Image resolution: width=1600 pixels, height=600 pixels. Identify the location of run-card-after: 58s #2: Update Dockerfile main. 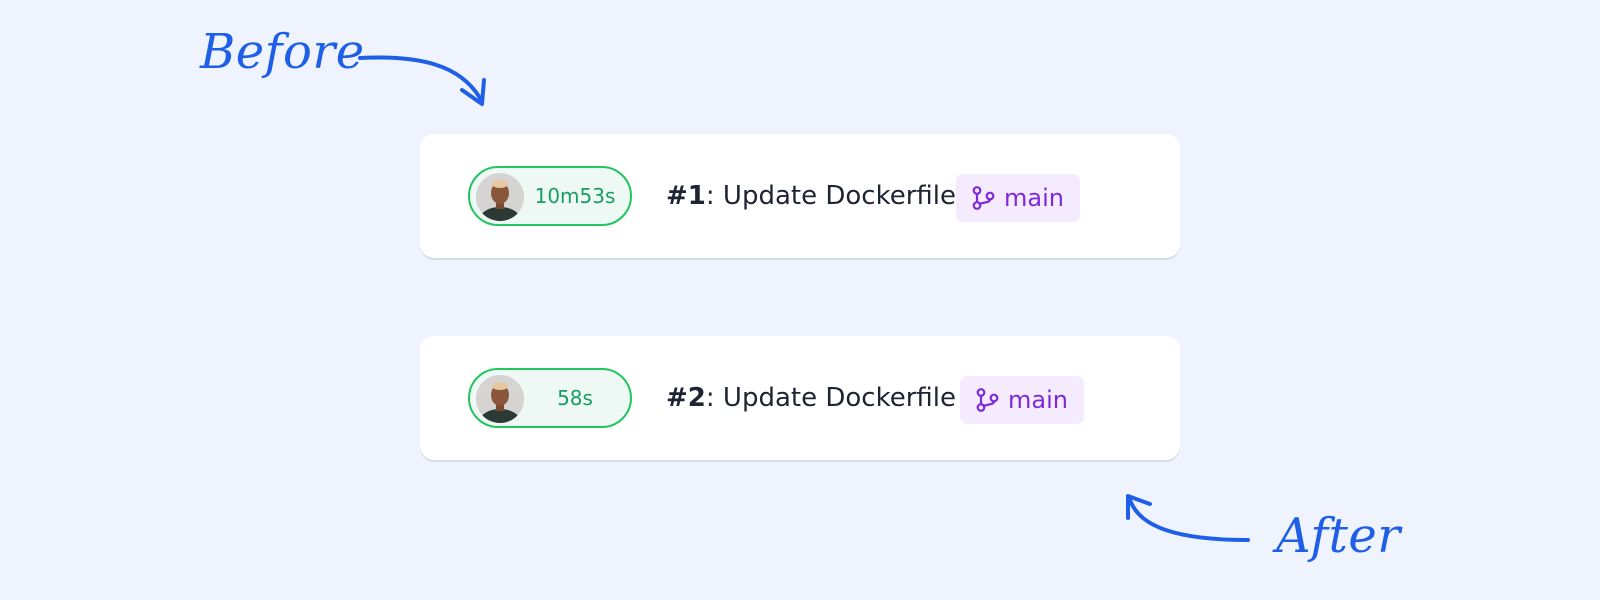
(800, 398).